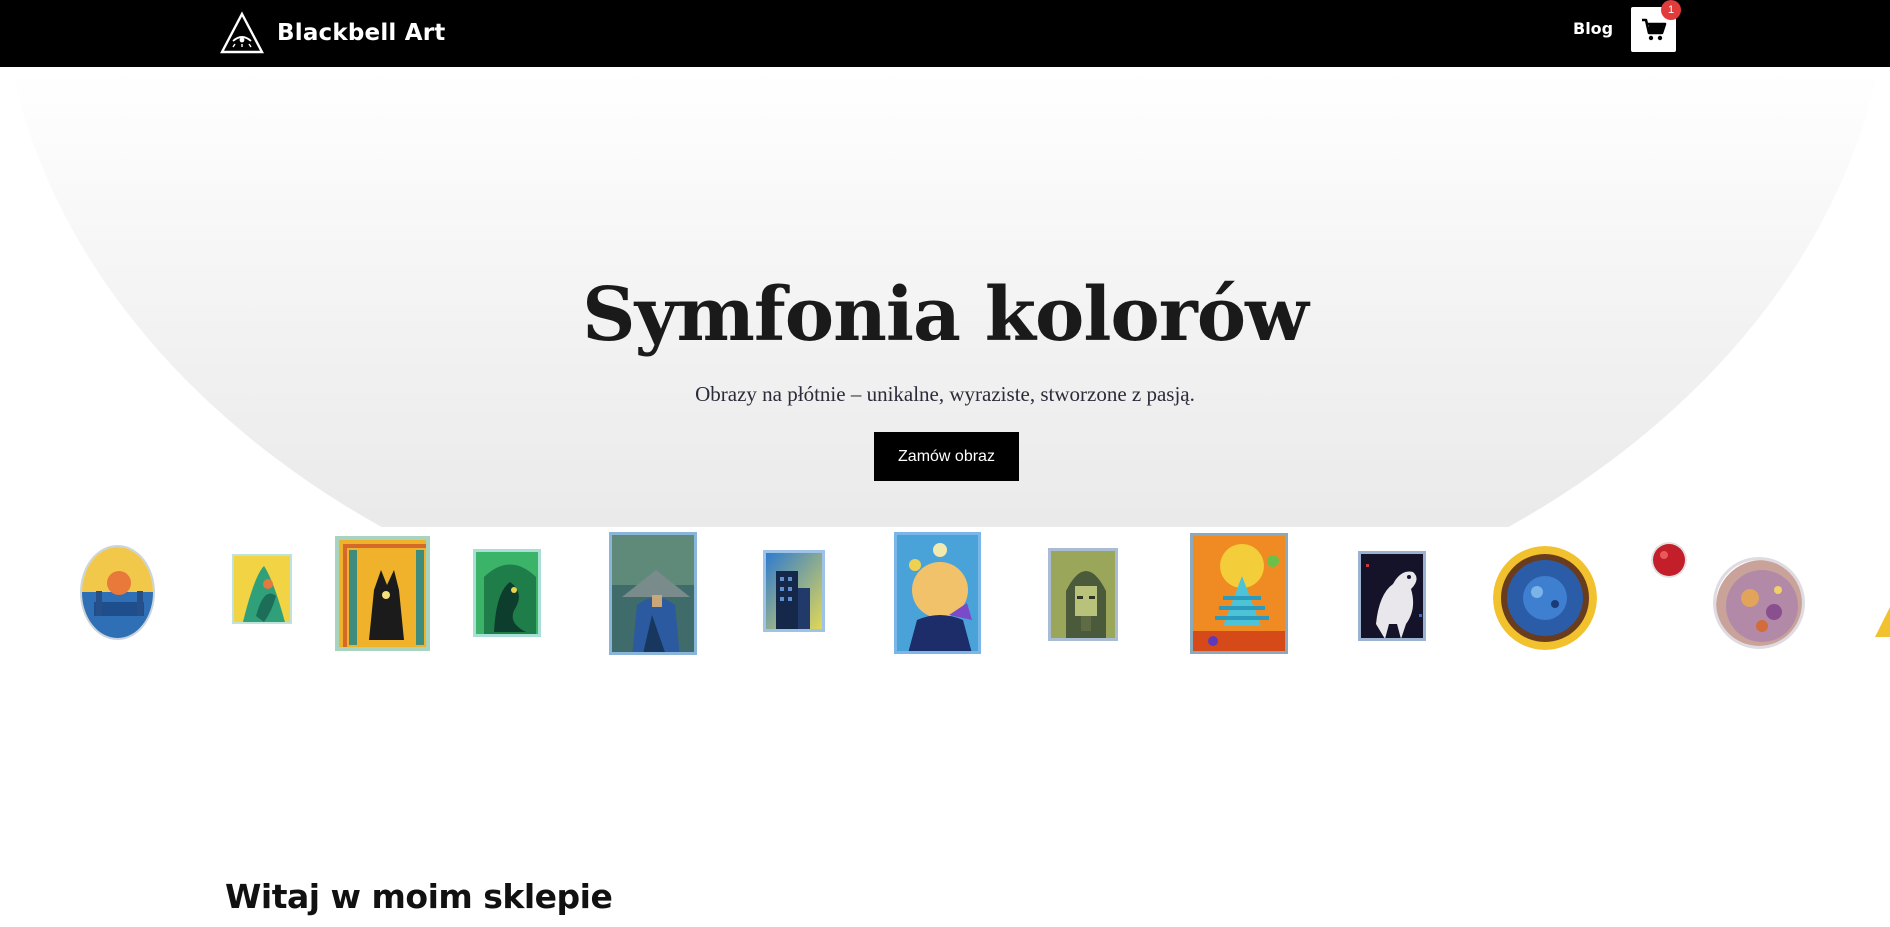 This screenshot has height=927, width=1890. What do you see at coordinates (945, 33) in the screenshot?
I see `top-navigation-bar: Blackbell Art Blog 1` at bounding box center [945, 33].